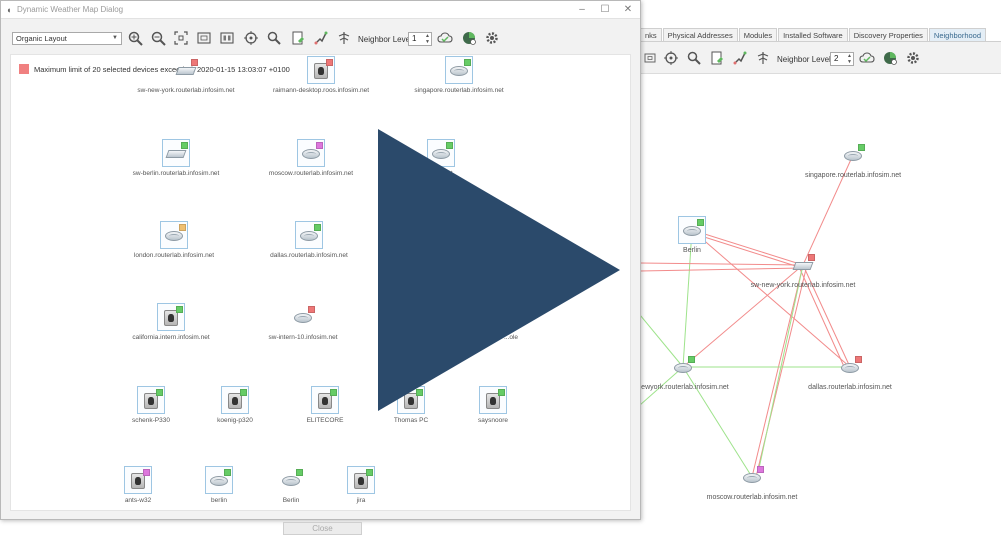 This screenshot has height=542, width=1001. Describe the element at coordinates (605, 10) in the screenshot. I see `maximize-button: ☐` at that location.